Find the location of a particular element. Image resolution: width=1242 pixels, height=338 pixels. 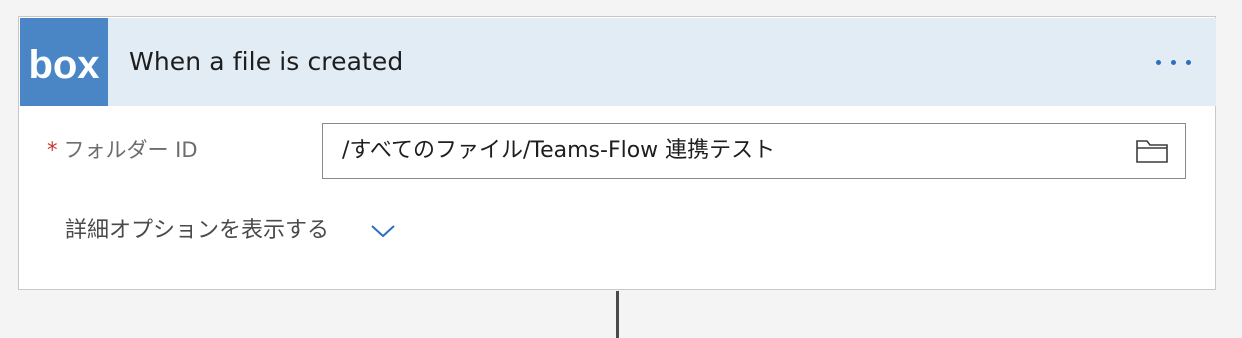

folder-id-value: /すべてのファイル/Teams-Flow 連携テスト is located at coordinates (558, 151).